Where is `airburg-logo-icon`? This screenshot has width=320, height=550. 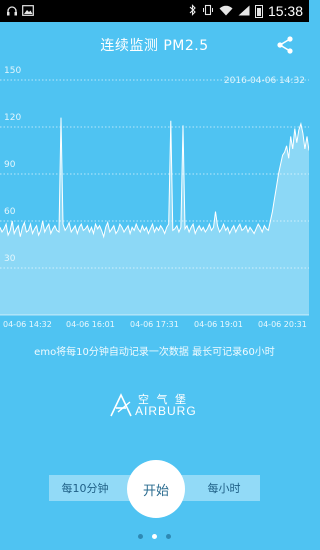 airburg-logo-icon is located at coordinates (121, 405).